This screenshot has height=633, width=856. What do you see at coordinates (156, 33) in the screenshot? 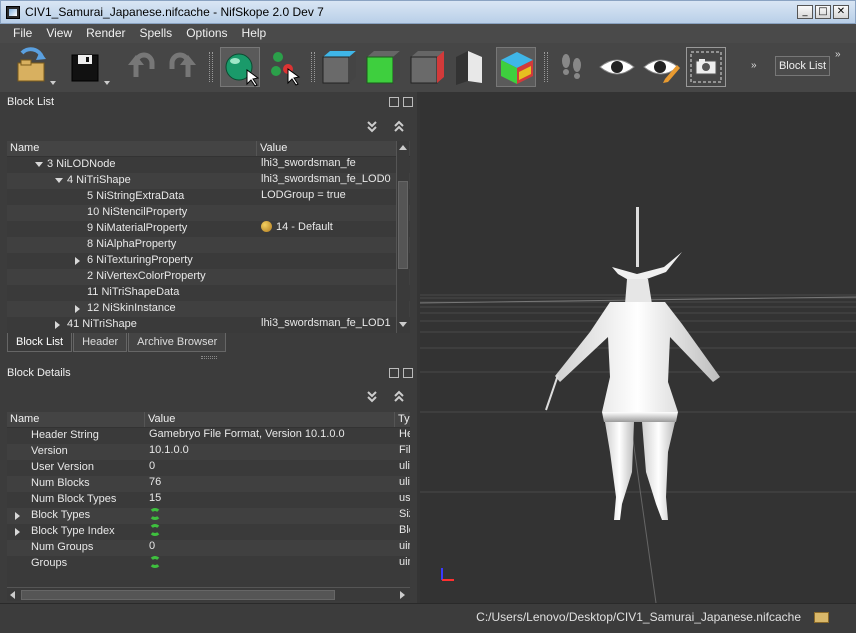
I see `menu-spells: Spells` at bounding box center [156, 33].